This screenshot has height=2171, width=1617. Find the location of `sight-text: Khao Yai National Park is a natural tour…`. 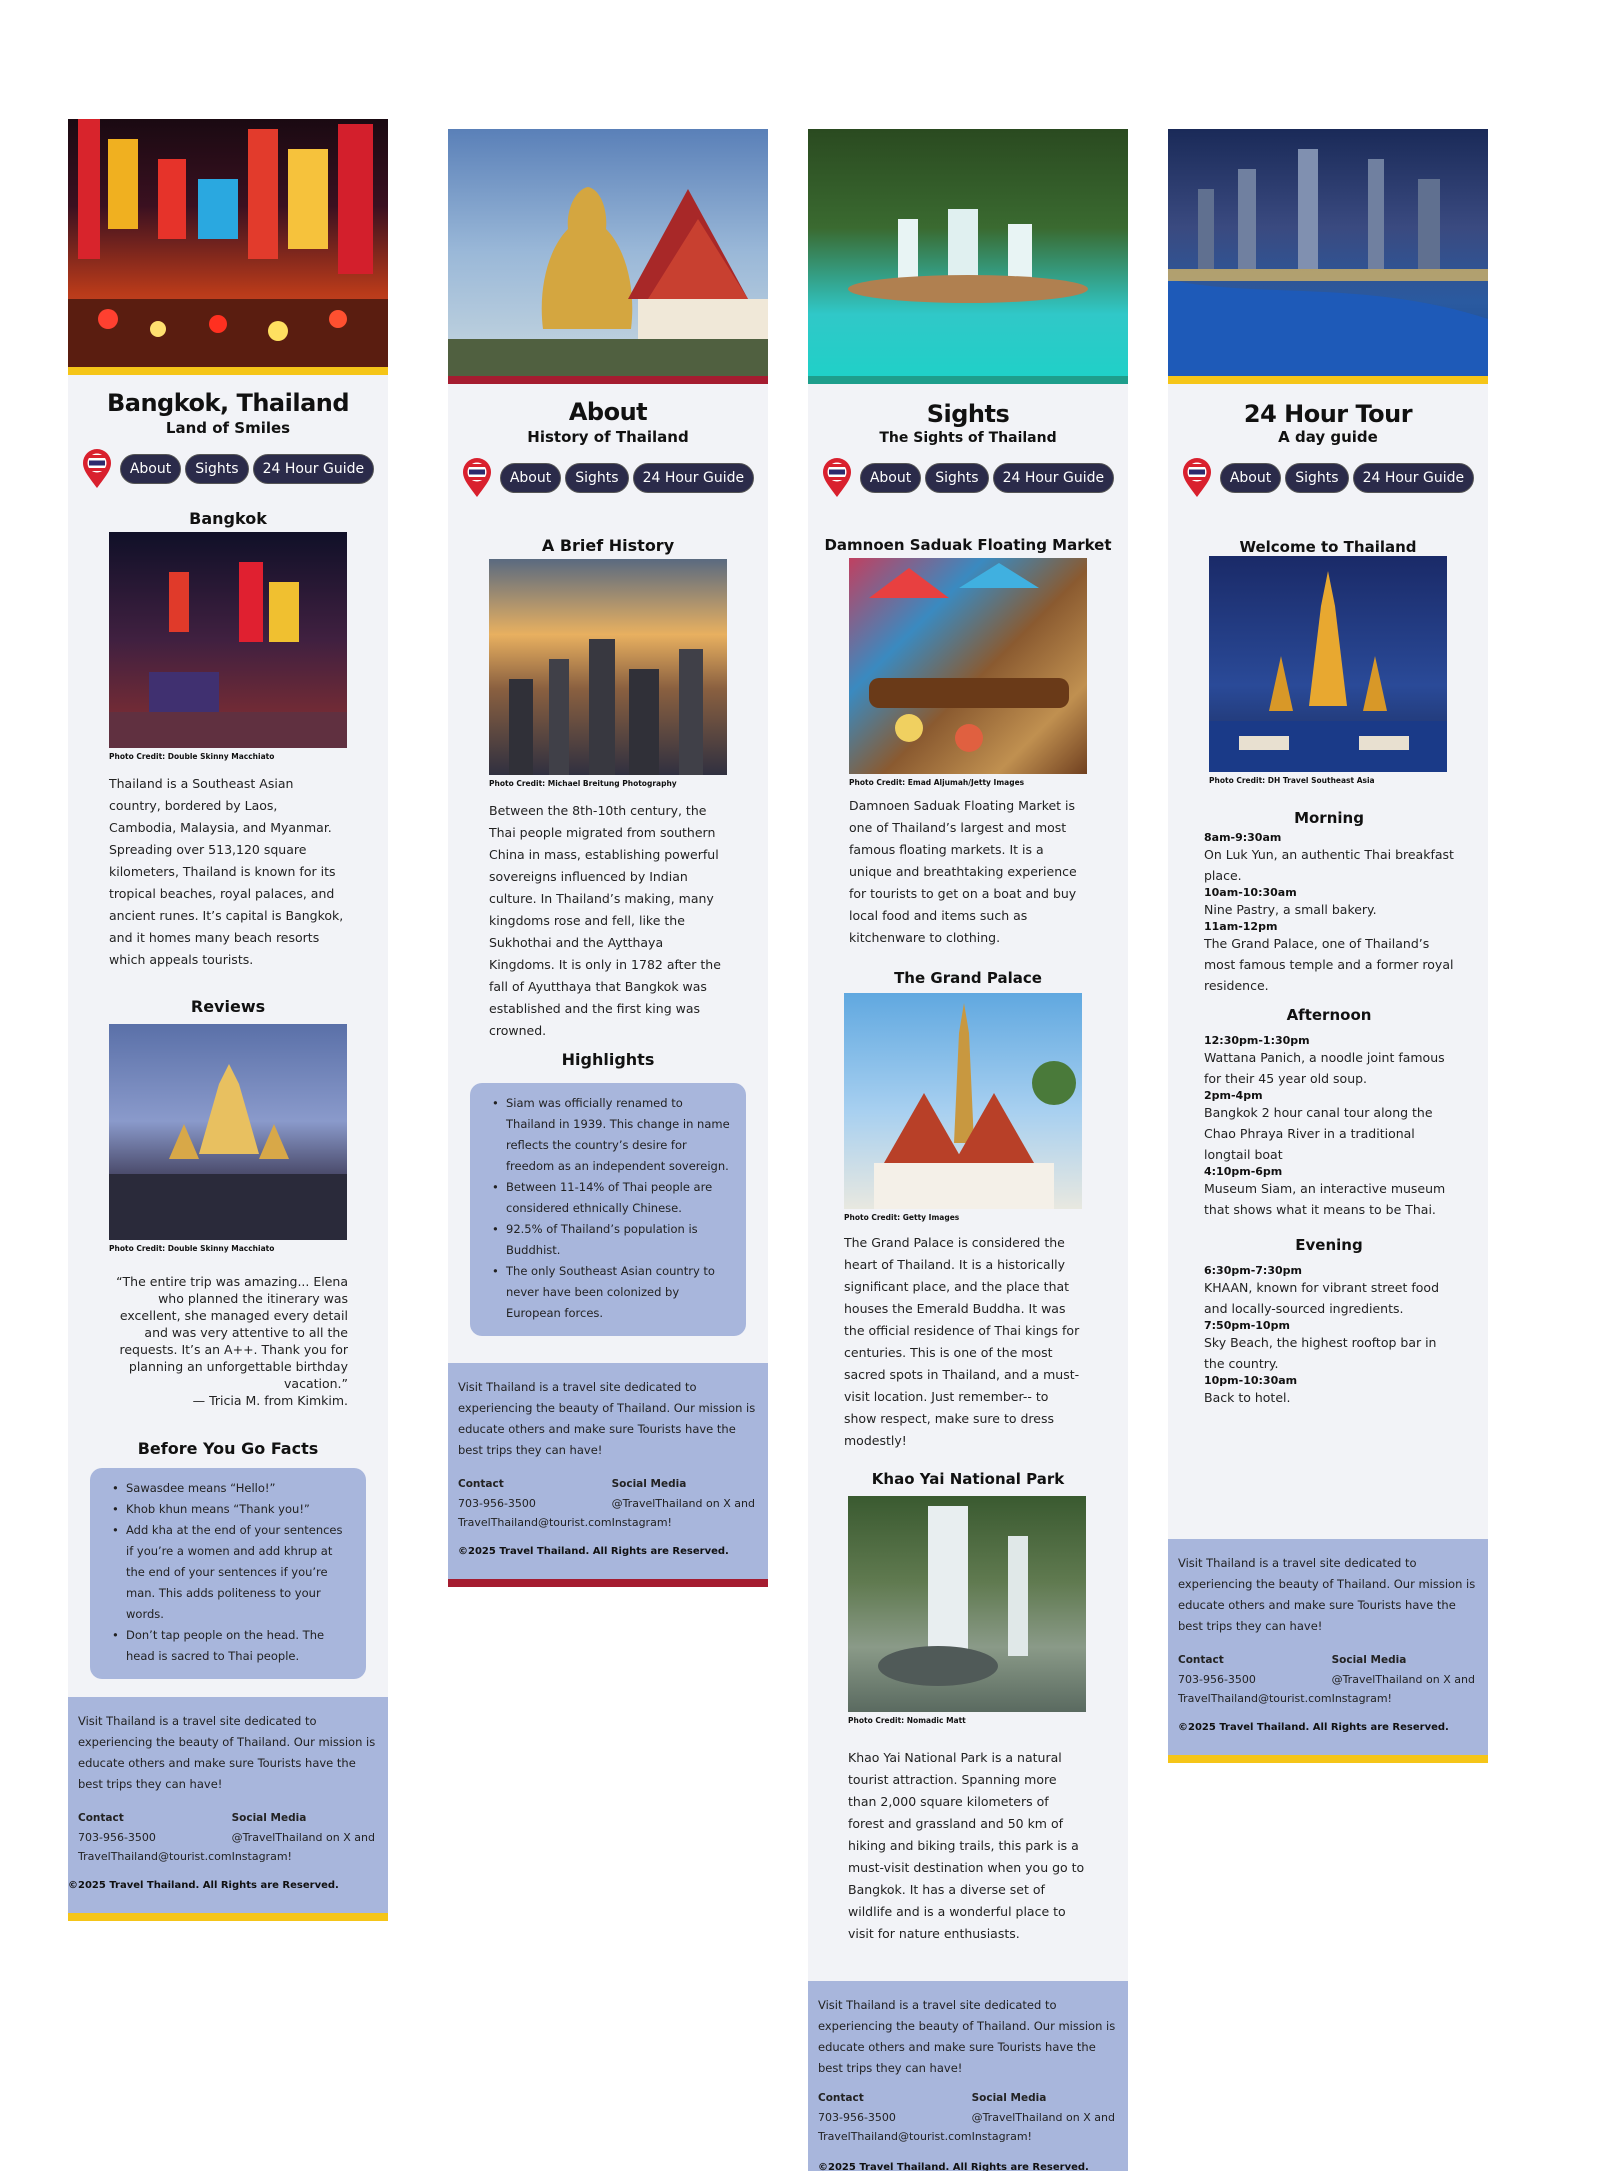

sight-text: Khao Yai National Park is a natural tour… is located at coordinates (966, 1845).